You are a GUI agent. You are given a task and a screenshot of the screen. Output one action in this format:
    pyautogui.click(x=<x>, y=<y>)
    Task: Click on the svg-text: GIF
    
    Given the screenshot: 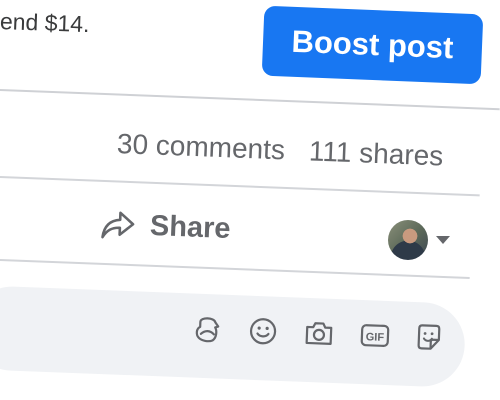 What is the action you would take?
    pyautogui.click(x=374, y=337)
    